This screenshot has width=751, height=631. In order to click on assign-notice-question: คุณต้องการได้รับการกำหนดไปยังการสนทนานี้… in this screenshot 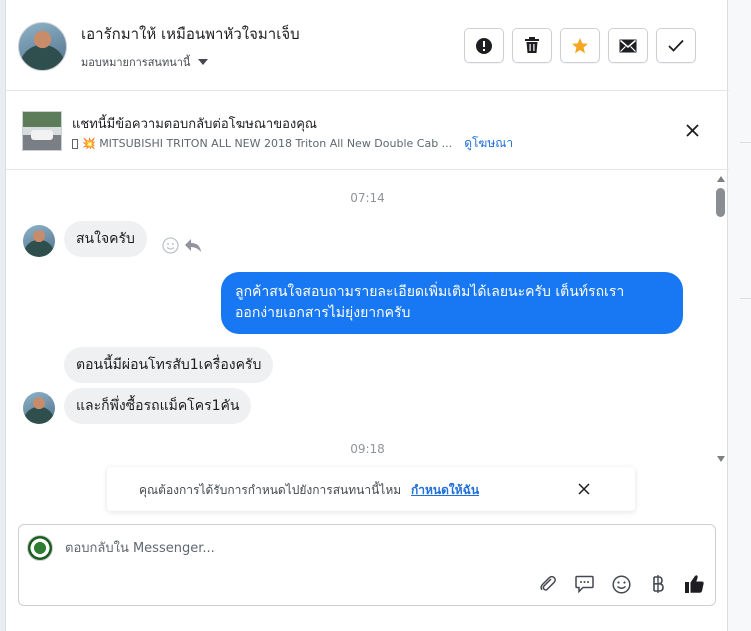, I will do `click(270, 490)`.